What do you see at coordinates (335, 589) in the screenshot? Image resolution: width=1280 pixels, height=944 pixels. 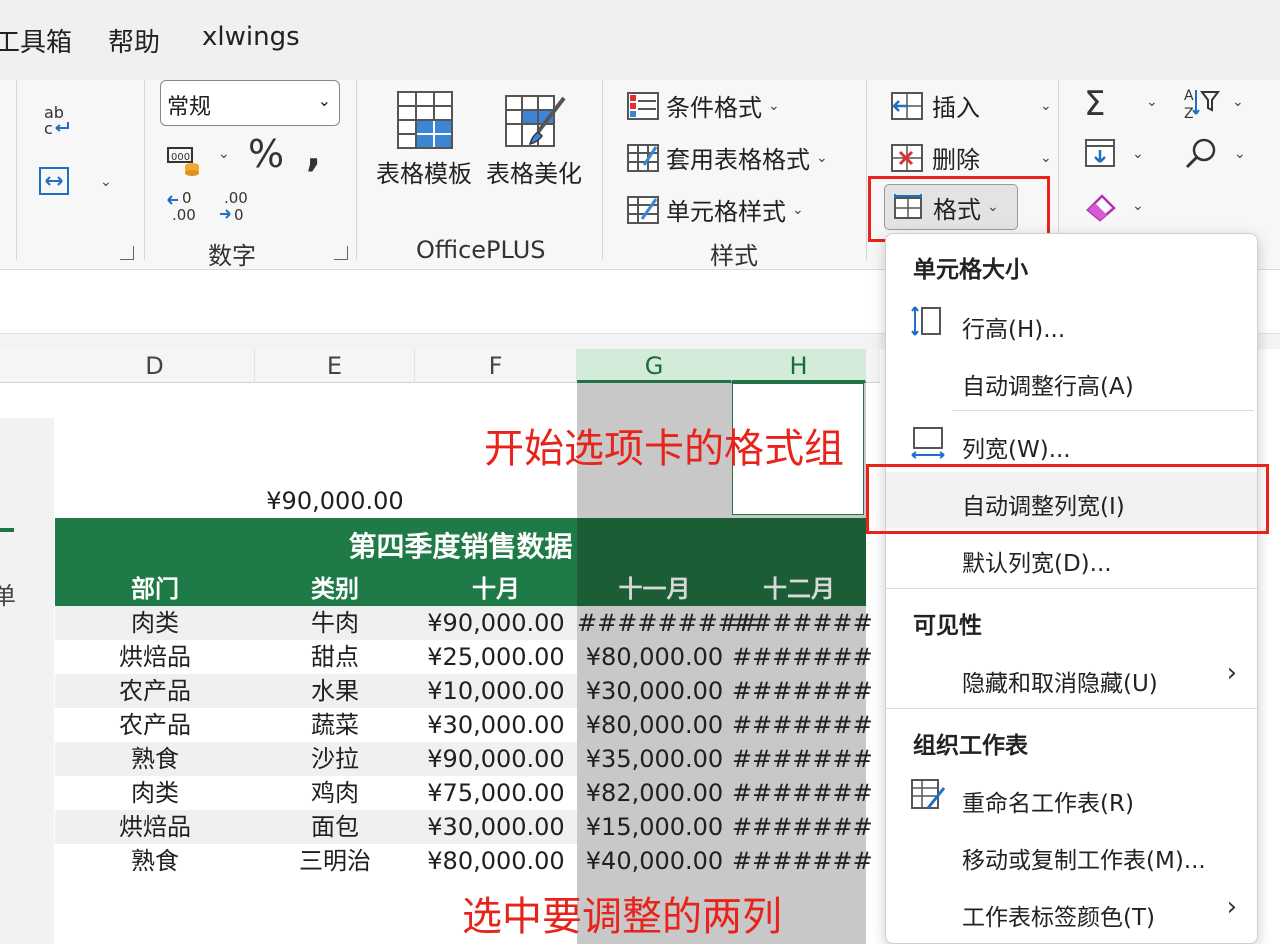 I see `header-category: 类别` at bounding box center [335, 589].